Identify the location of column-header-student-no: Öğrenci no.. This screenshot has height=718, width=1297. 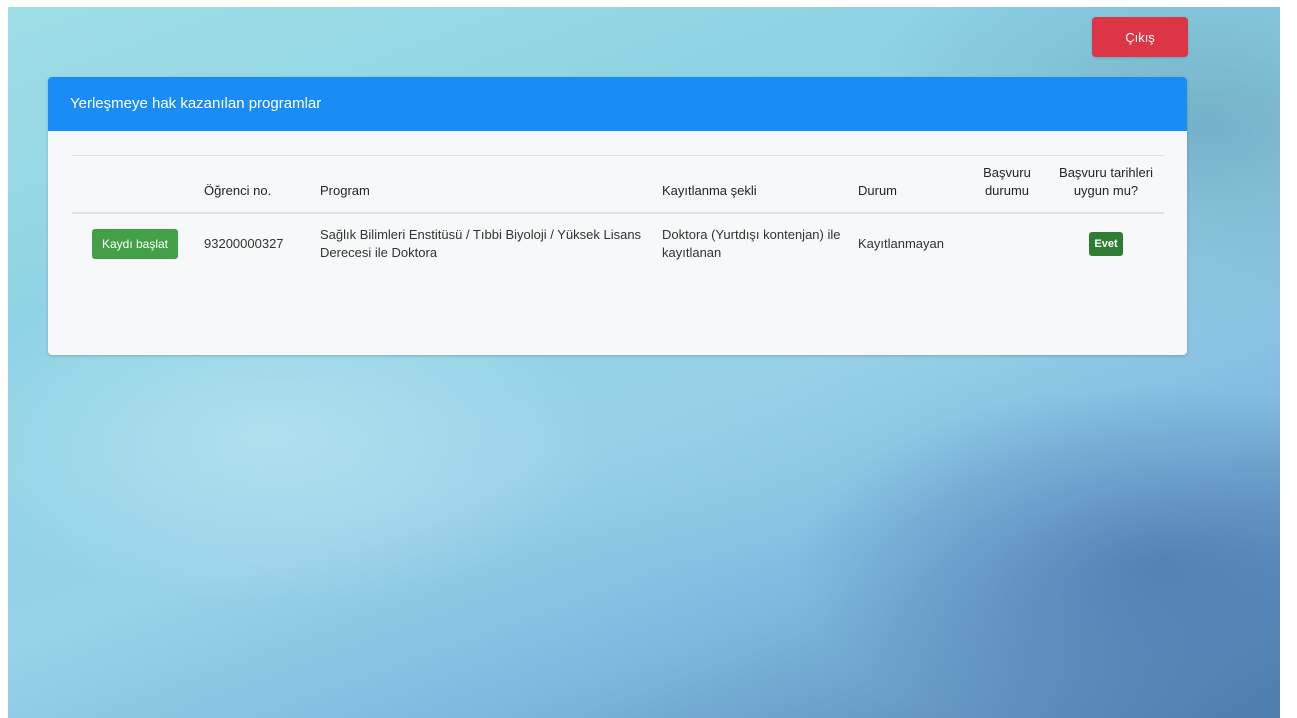
(256, 185).